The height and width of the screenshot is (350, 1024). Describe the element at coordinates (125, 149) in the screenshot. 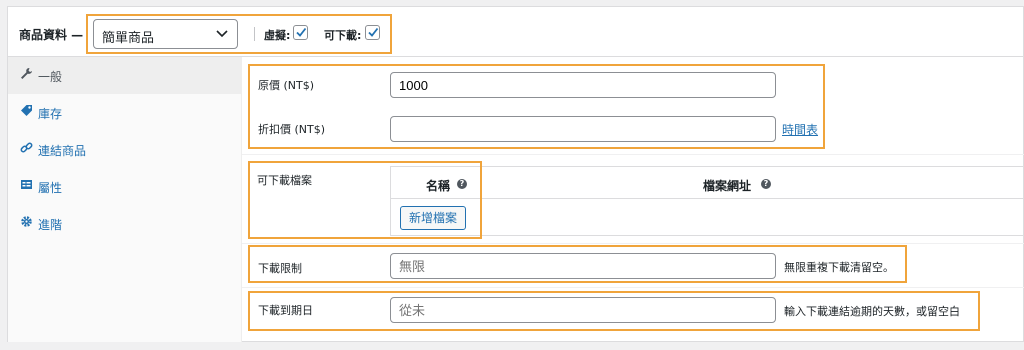

I see `tab-linked-products: 連結商品` at that location.